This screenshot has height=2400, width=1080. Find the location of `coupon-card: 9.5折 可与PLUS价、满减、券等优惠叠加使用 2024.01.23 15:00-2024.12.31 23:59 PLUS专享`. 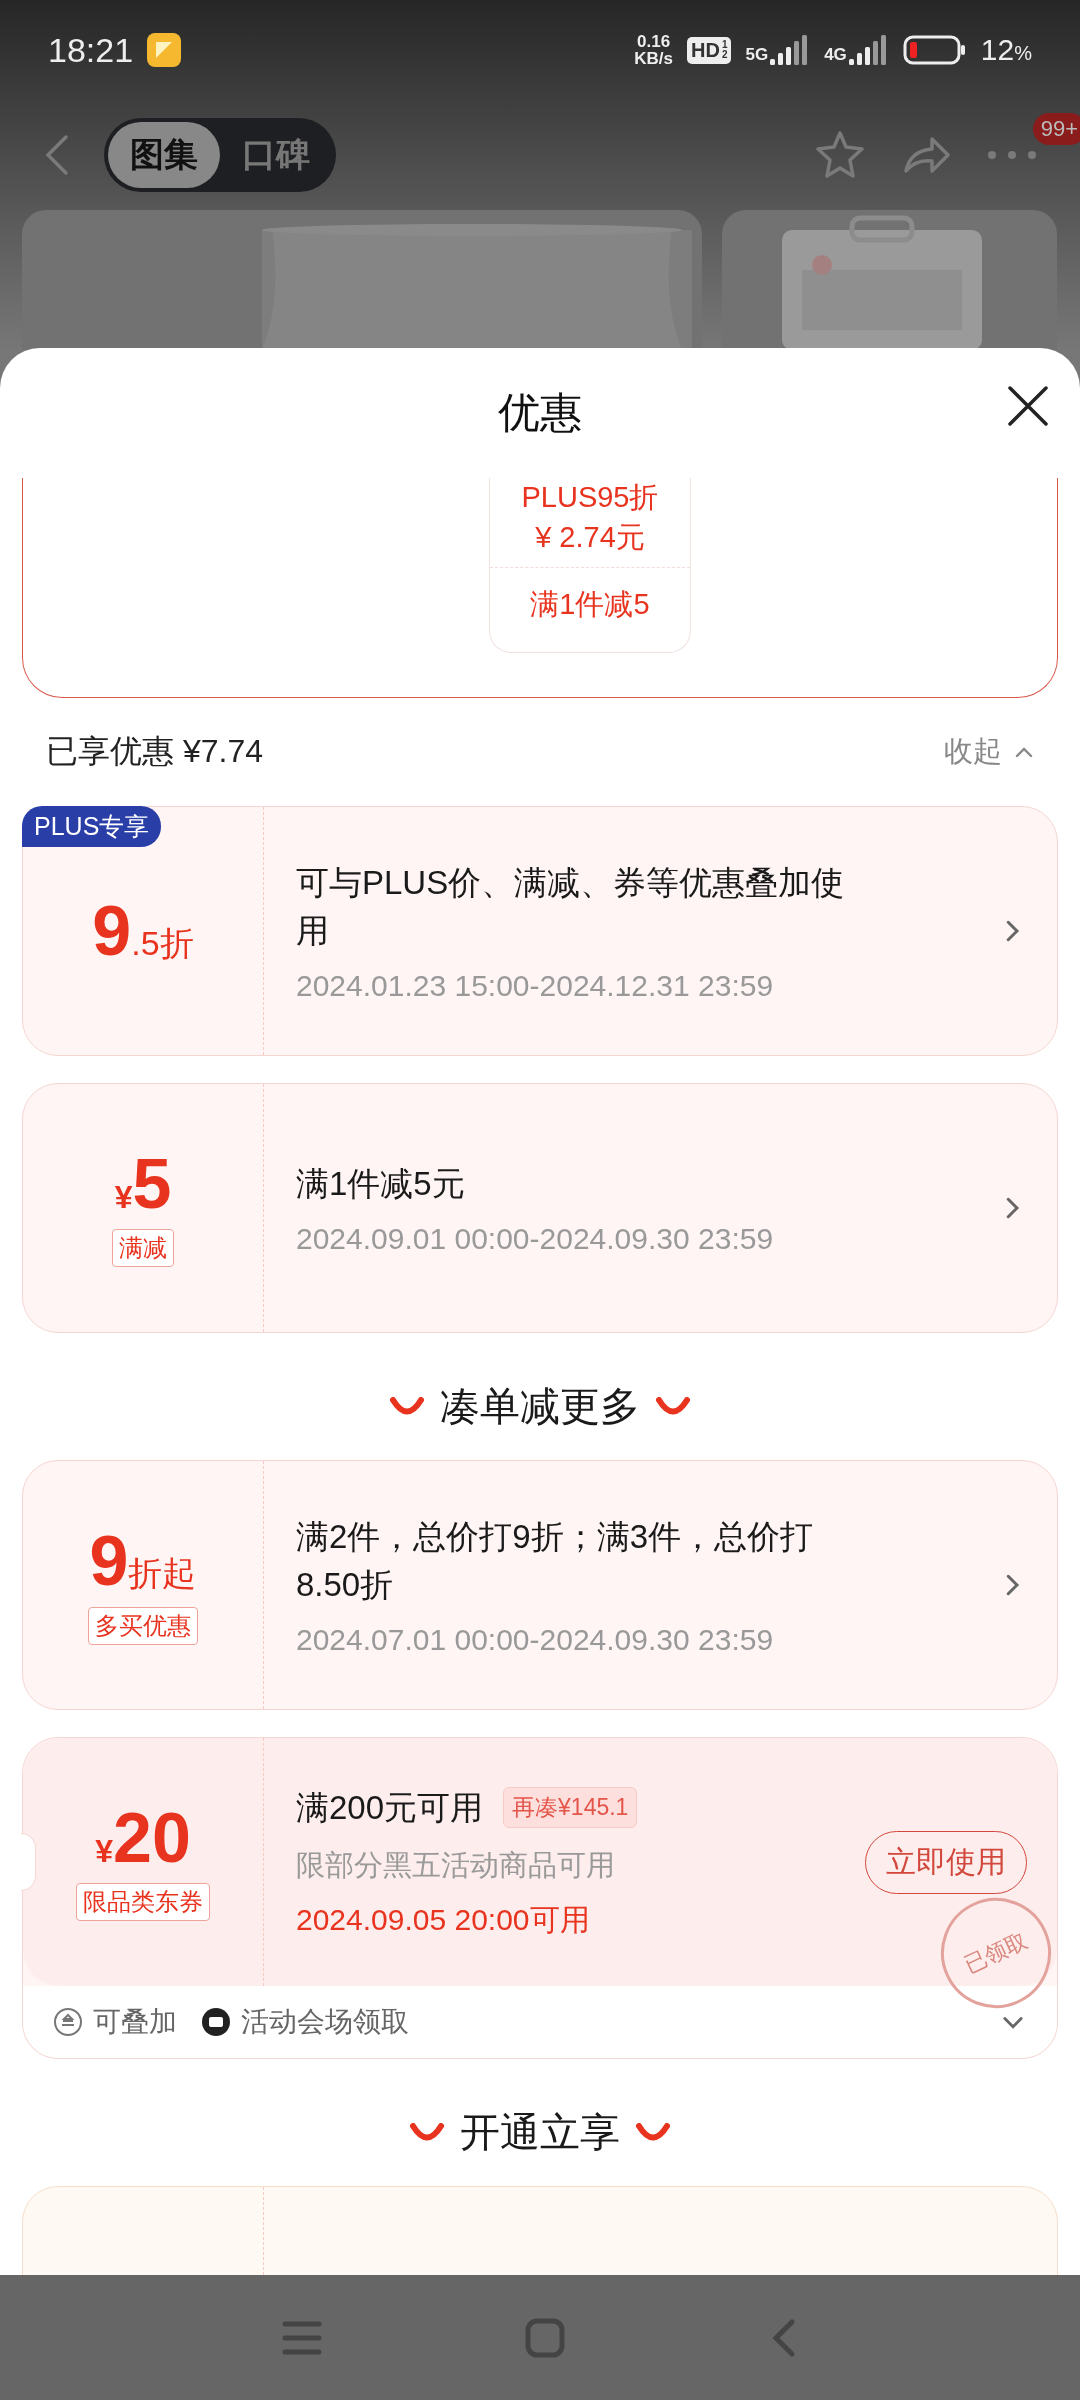

coupon-card: 9.5折 可与PLUS价、满减、券等优惠叠加使用 2024.01.23 15:00-2024.12.31 23:59 PLUS专享 is located at coordinates (540, 931).